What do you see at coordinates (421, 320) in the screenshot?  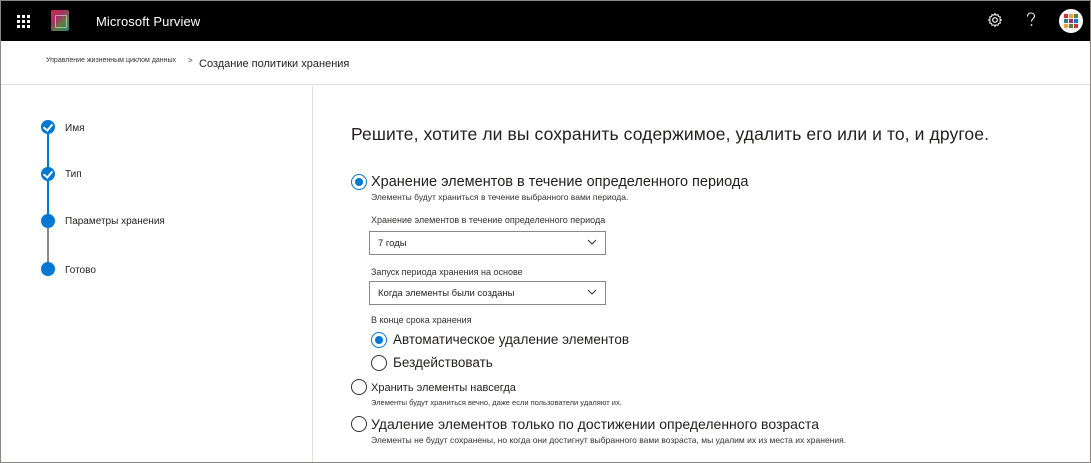 I see `end-of-period-field-label: В конце срока хранения` at bounding box center [421, 320].